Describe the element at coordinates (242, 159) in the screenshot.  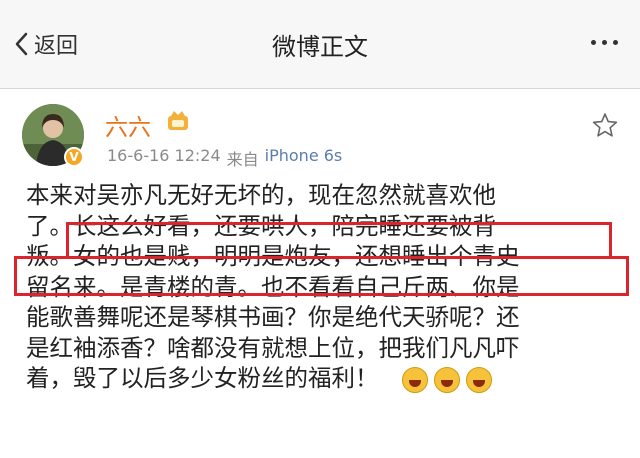
I see `source-prefix: 来自` at that location.